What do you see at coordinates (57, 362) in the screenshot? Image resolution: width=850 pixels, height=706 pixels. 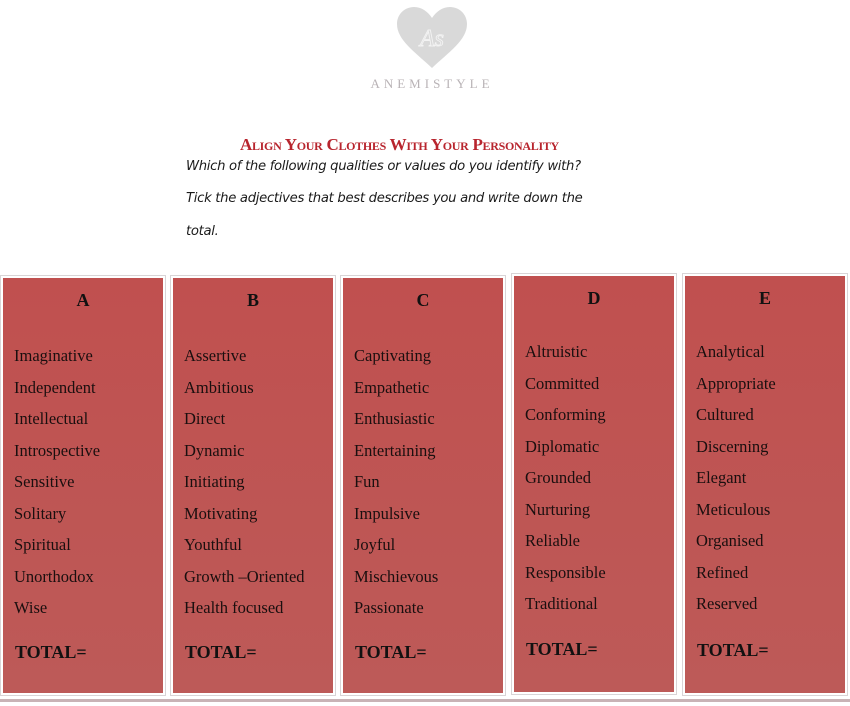 I see `adjective-item: Imaginative` at bounding box center [57, 362].